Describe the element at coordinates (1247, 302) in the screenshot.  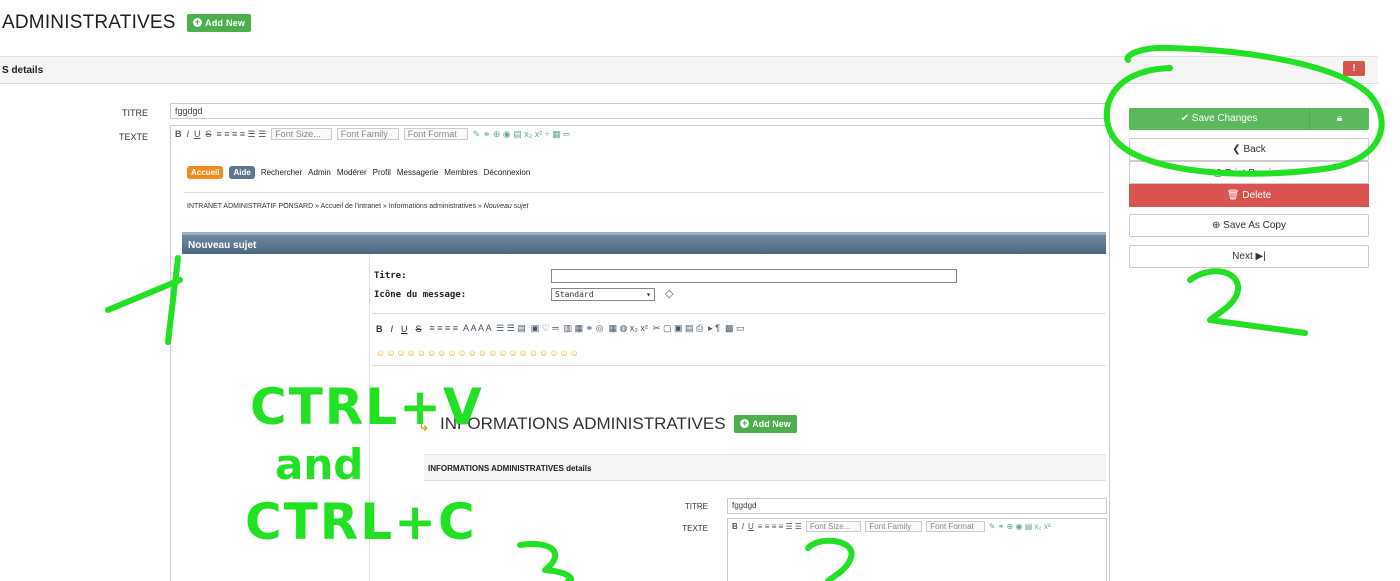
I see `annotation-number-2-right` at that location.